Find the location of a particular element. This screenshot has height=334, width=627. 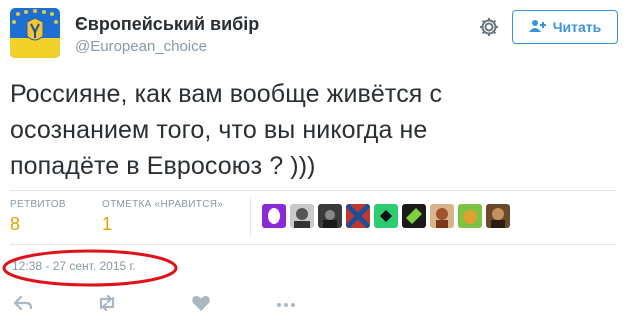

display-name: Європейський вибір is located at coordinates (167, 24).